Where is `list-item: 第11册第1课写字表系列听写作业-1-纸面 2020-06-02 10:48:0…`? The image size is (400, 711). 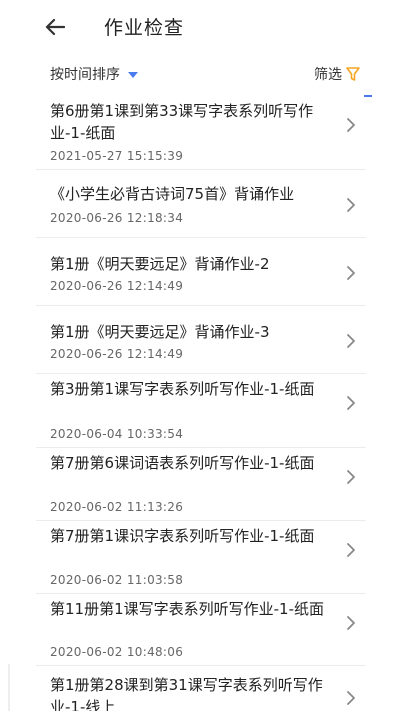 list-item: 第11册第1课写字表系列听写作业-1-纸面 2020-06-02 10:48:0… is located at coordinates (201, 630).